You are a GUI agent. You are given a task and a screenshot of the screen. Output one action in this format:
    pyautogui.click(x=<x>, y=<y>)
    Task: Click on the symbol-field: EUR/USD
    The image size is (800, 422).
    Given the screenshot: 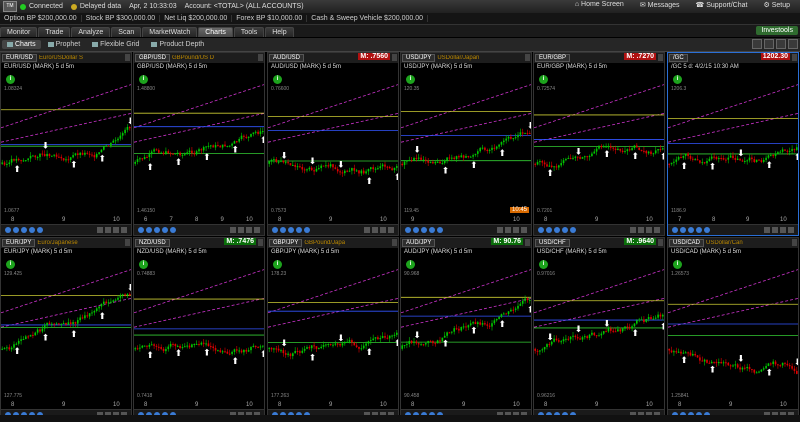 What is the action you would take?
    pyautogui.click(x=20, y=58)
    